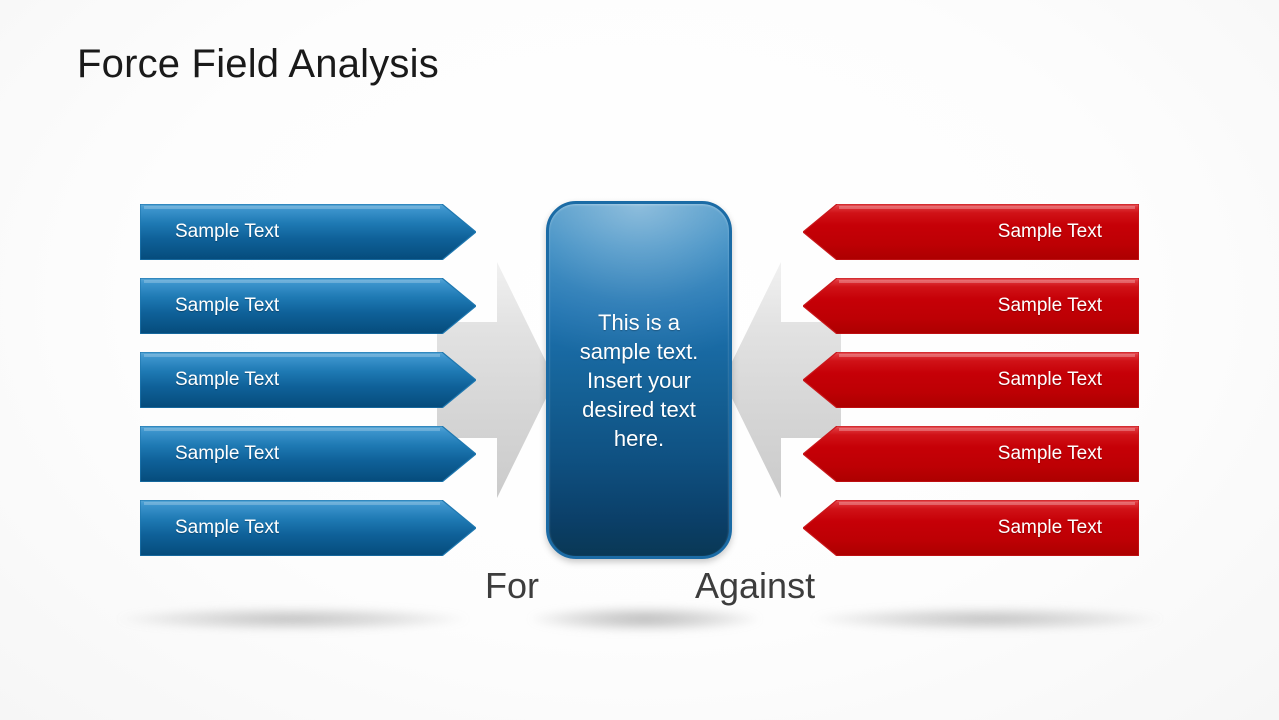  Describe the element at coordinates (755, 585) in the screenshot. I see `caption-against: Against` at that location.